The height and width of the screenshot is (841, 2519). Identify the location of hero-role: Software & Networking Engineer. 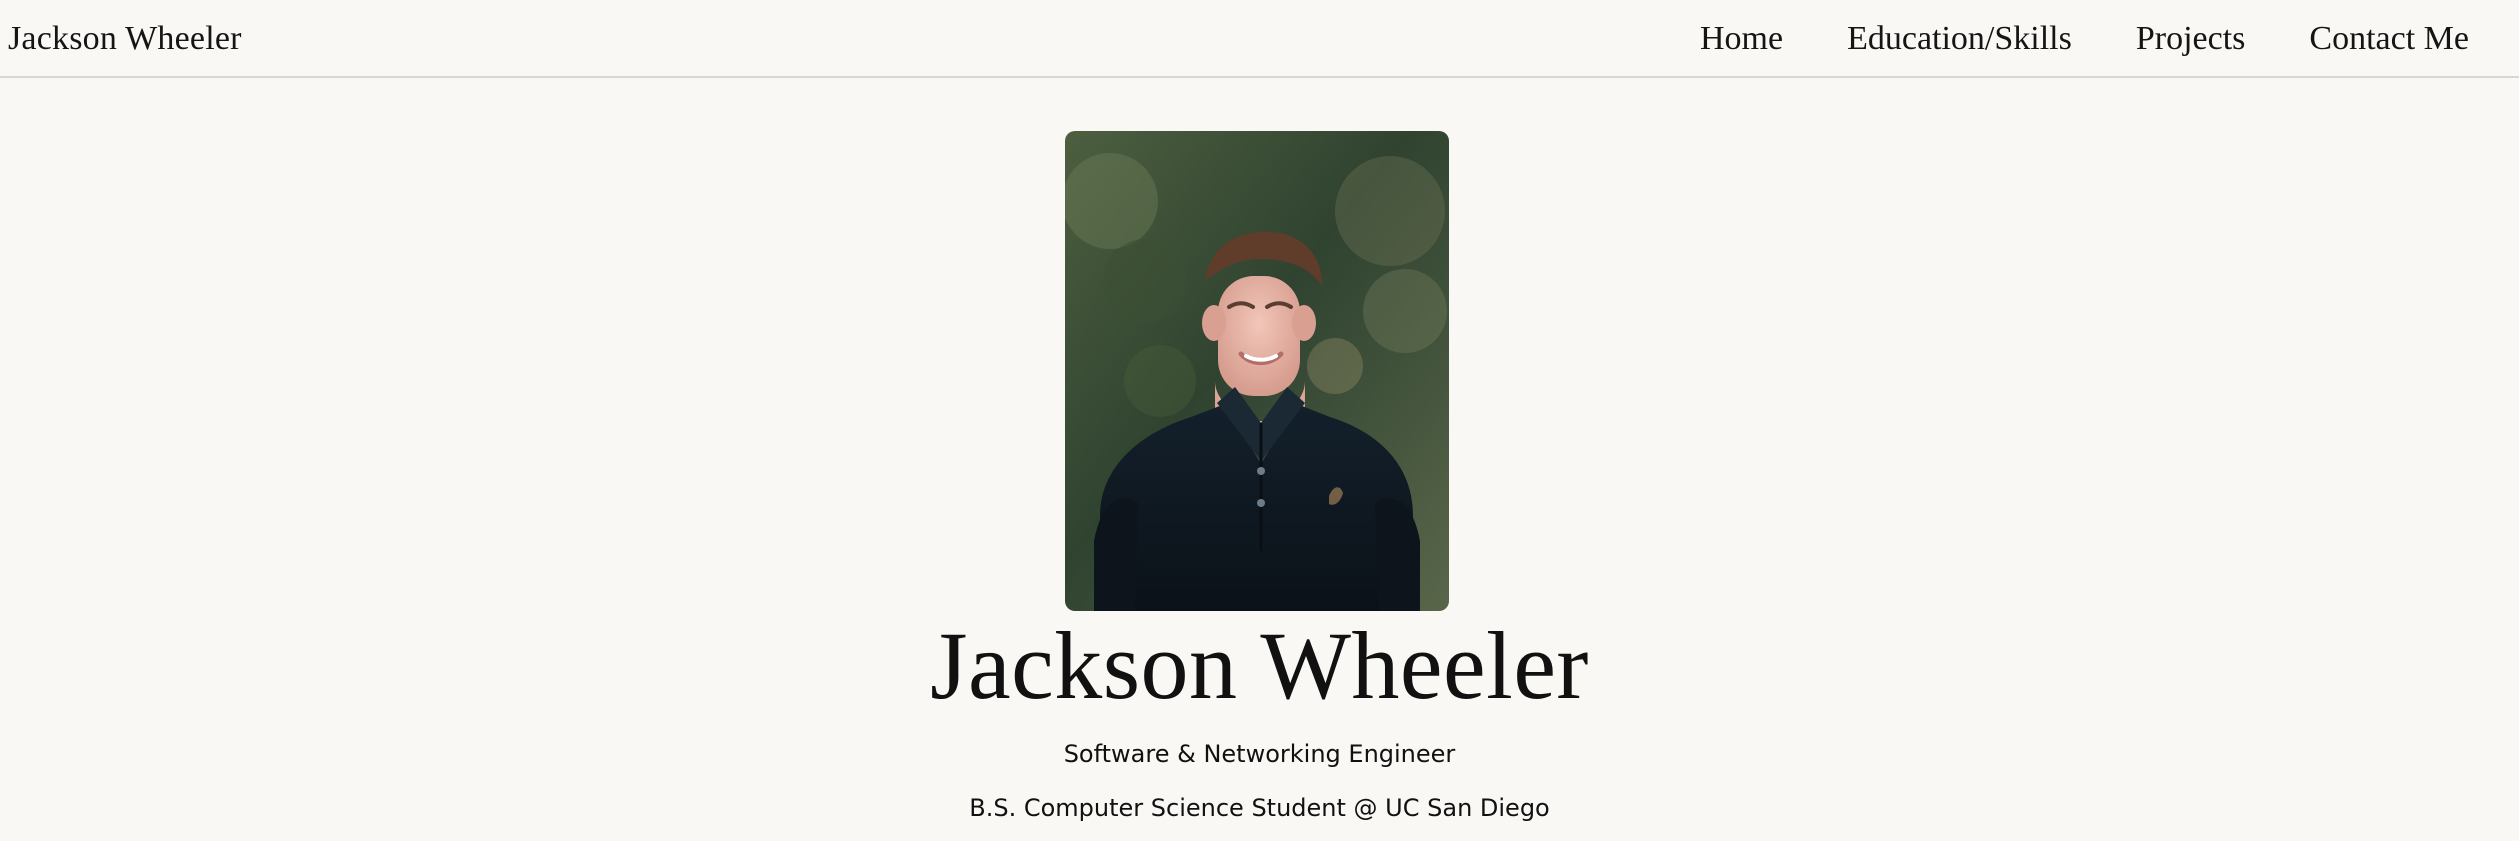
(1259, 754).